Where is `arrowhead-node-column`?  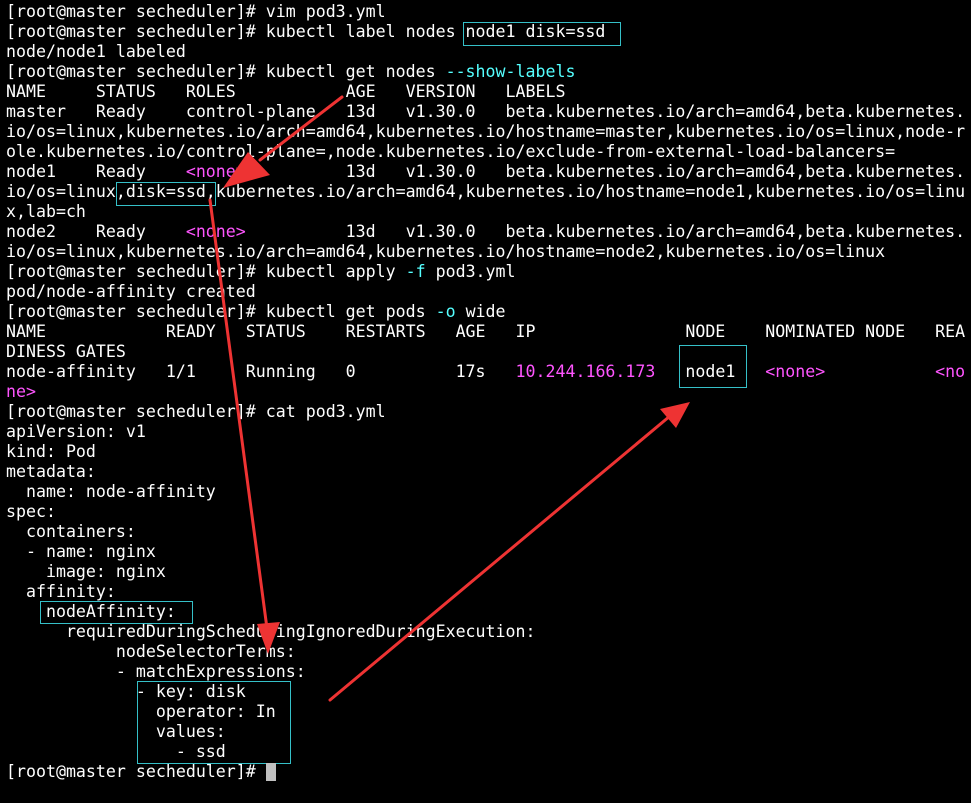 arrowhead-node-column is located at coordinates (675, 415).